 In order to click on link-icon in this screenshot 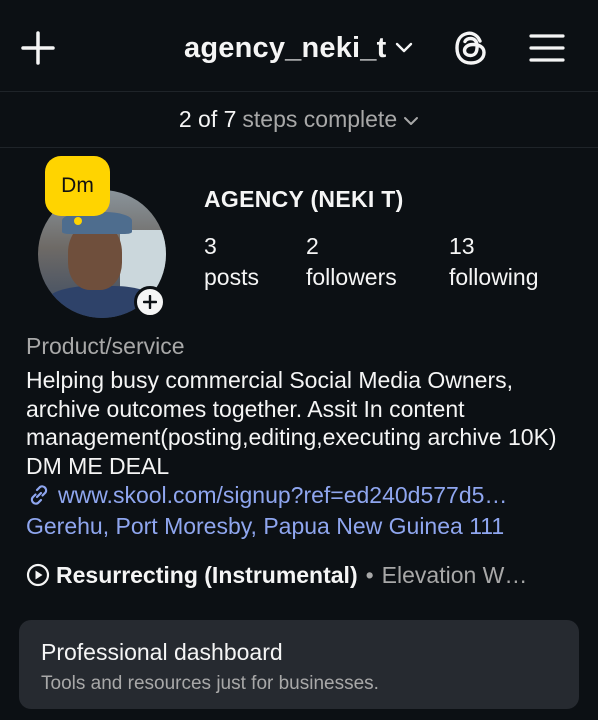, I will do `click(39, 495)`.